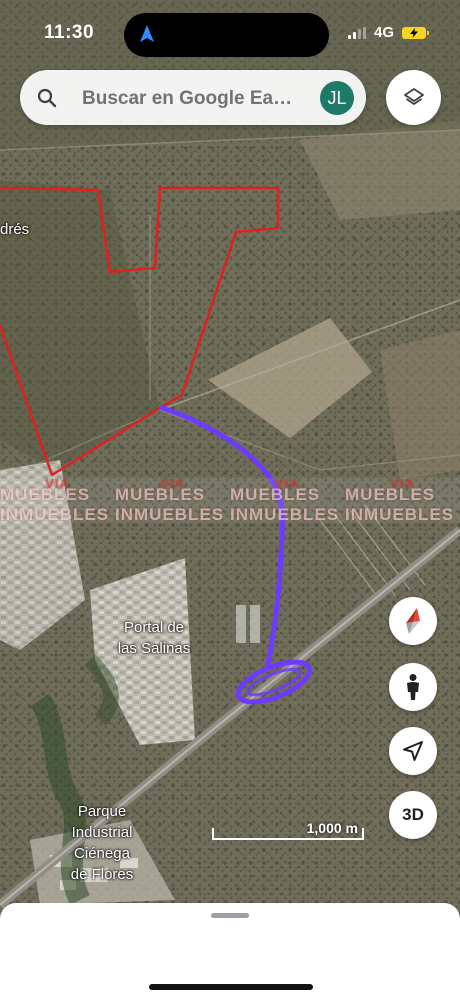 Image resolution: width=460 pixels, height=999 pixels. I want to click on map-scale: 1,000 m, so click(288, 831).